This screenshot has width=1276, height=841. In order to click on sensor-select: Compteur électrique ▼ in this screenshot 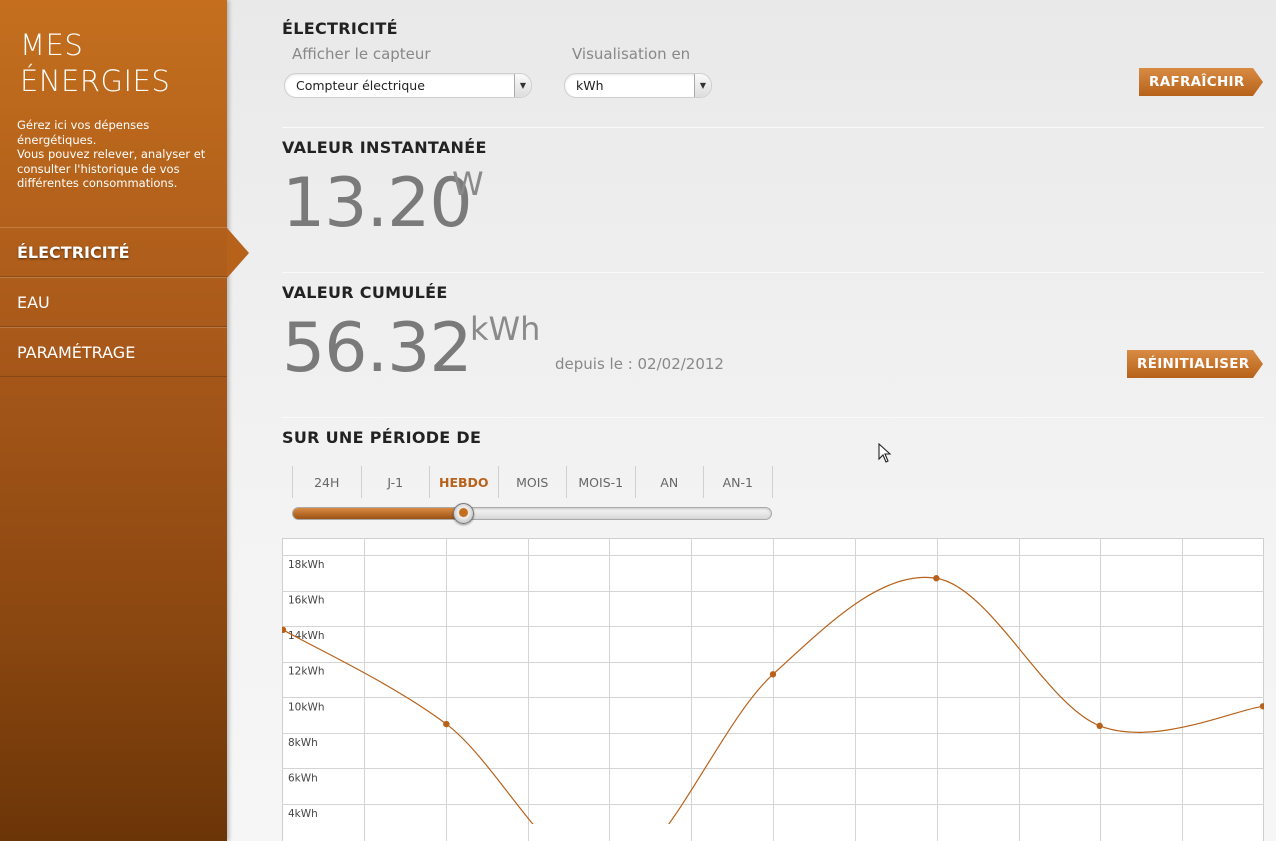, I will do `click(408, 85)`.